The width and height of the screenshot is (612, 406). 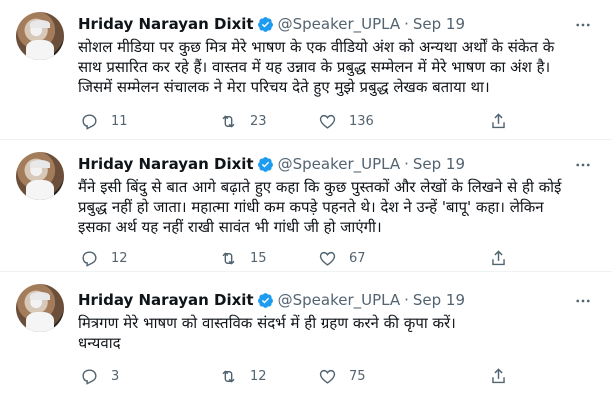 What do you see at coordinates (243, 121) in the screenshot?
I see `retweet-button: 23` at bounding box center [243, 121].